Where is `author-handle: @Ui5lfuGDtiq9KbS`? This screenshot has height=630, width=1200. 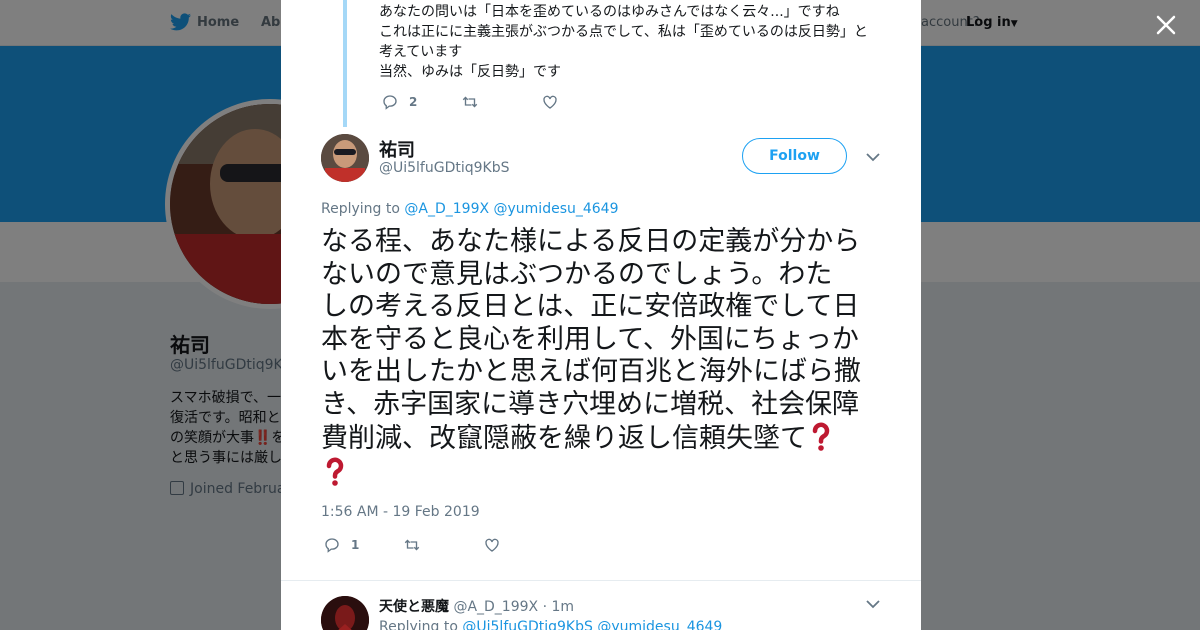 author-handle: @Ui5lfuGDtiq9KbS is located at coordinates (444, 168).